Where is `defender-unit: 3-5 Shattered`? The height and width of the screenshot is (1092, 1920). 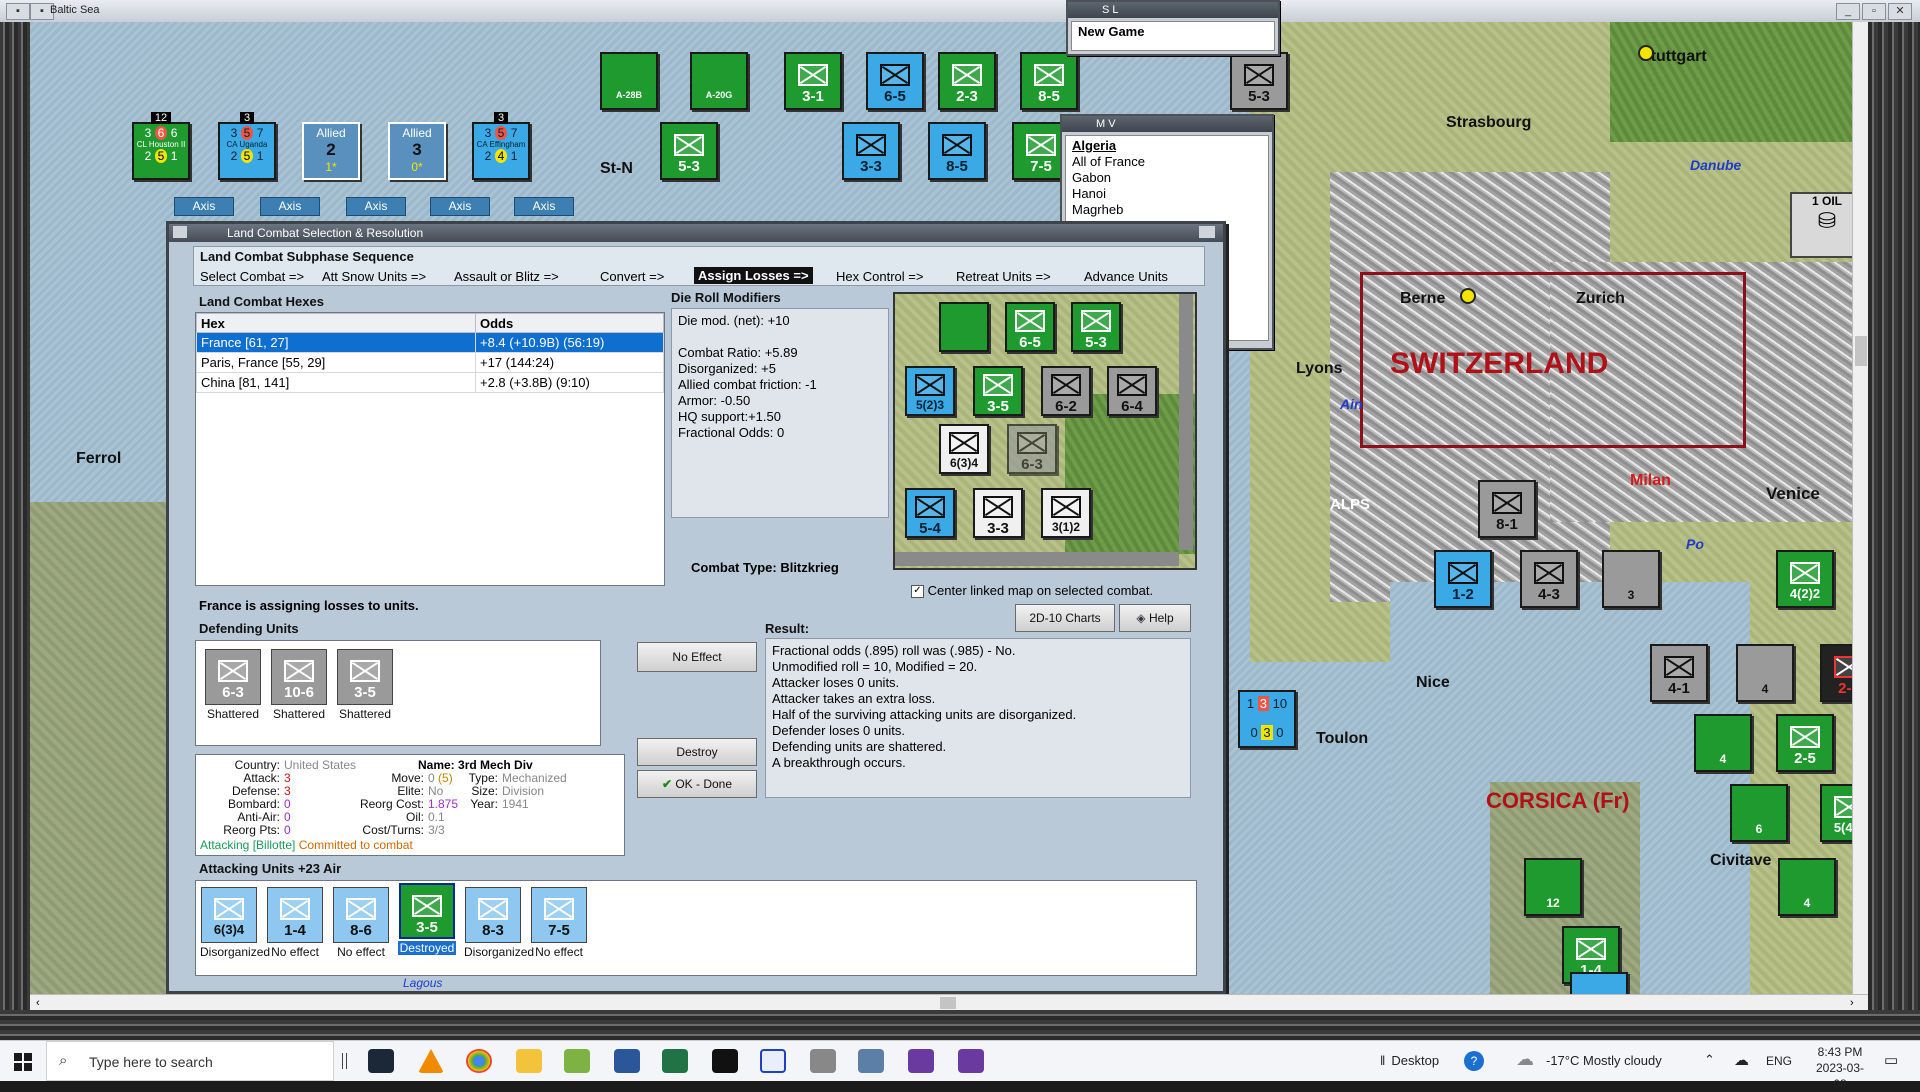 defender-unit: 3-5 Shattered is located at coordinates (365, 685).